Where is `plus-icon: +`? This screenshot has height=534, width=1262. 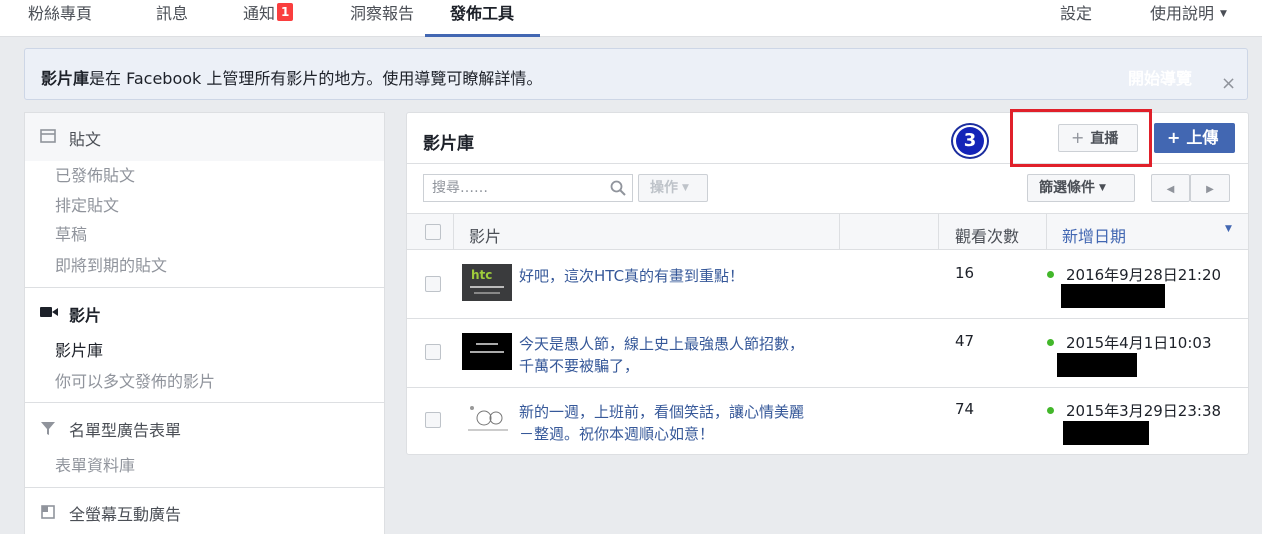
plus-icon: + is located at coordinates (1174, 137).